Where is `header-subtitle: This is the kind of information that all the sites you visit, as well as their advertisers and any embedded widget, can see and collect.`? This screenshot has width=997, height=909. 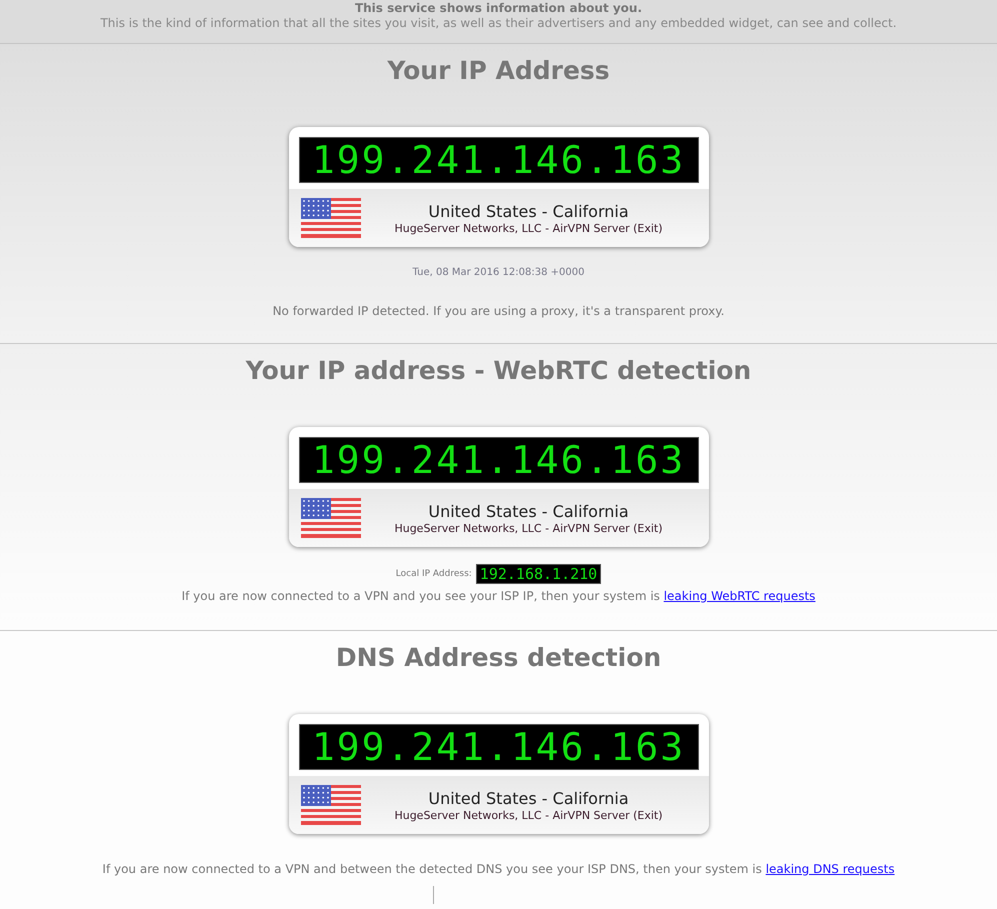
header-subtitle: This is the kind of information that all the sites you visit, as well as their advertisers and any embedded widget, can see and collect. is located at coordinates (498, 23).